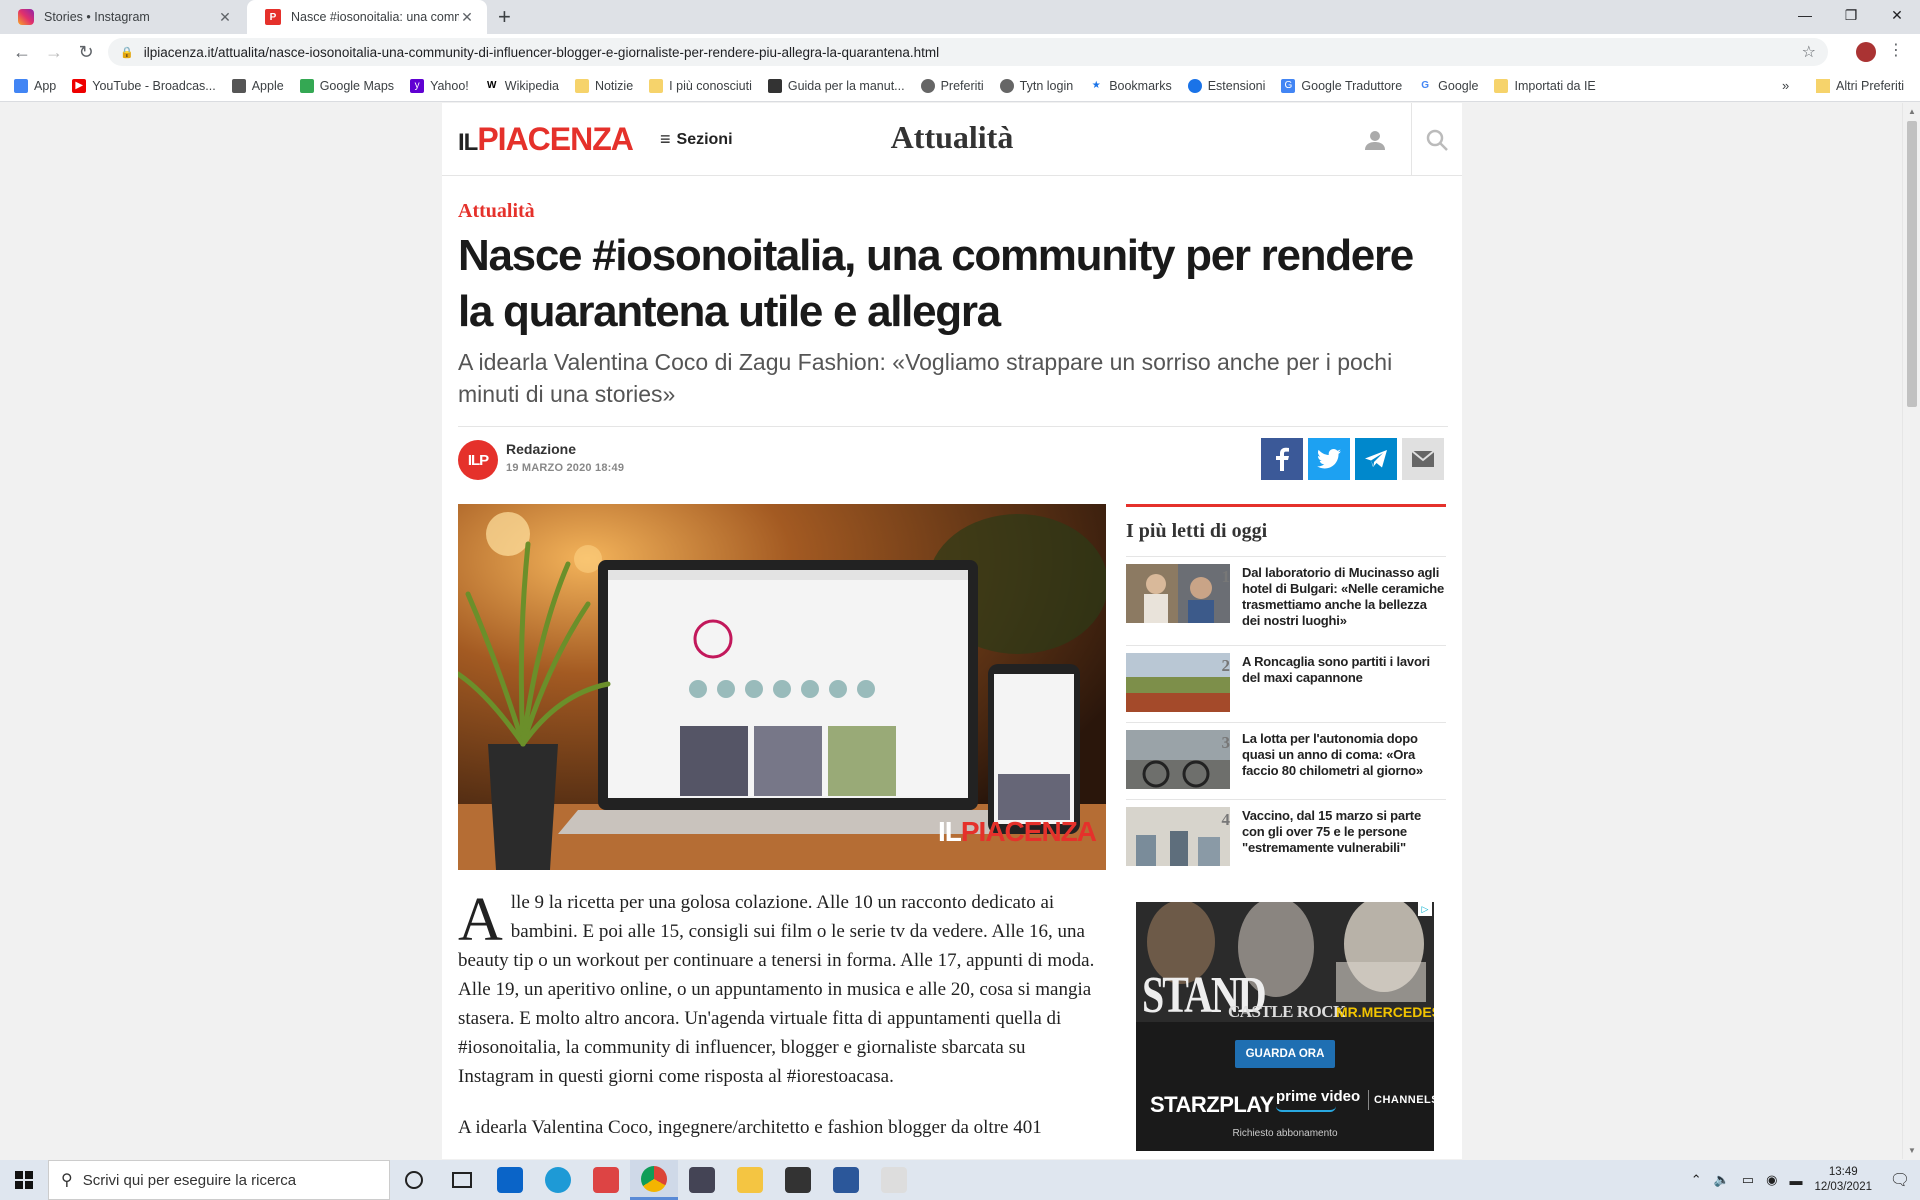  Describe the element at coordinates (750, 1180) in the screenshot. I see `file-explorer-icon` at that location.